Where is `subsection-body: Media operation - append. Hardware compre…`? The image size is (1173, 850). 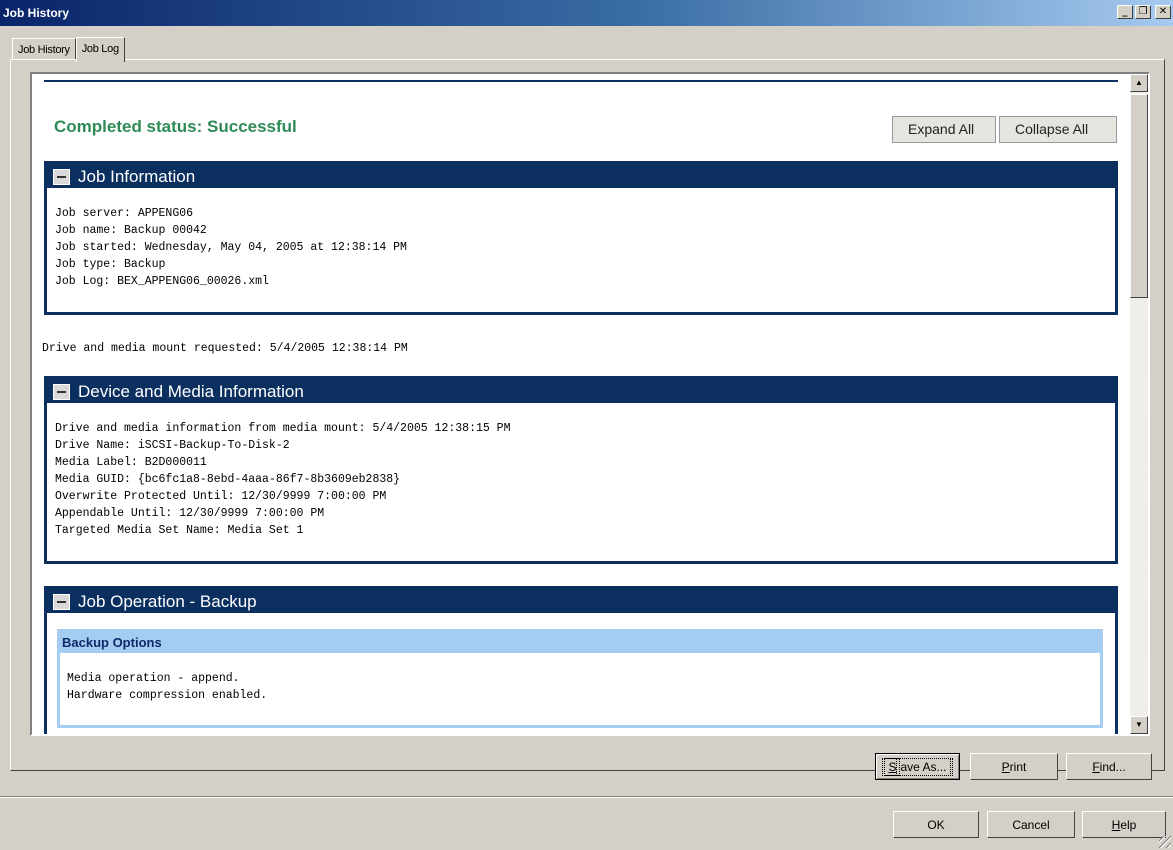 subsection-body: Media operation - append. Hardware compre… is located at coordinates (580, 689).